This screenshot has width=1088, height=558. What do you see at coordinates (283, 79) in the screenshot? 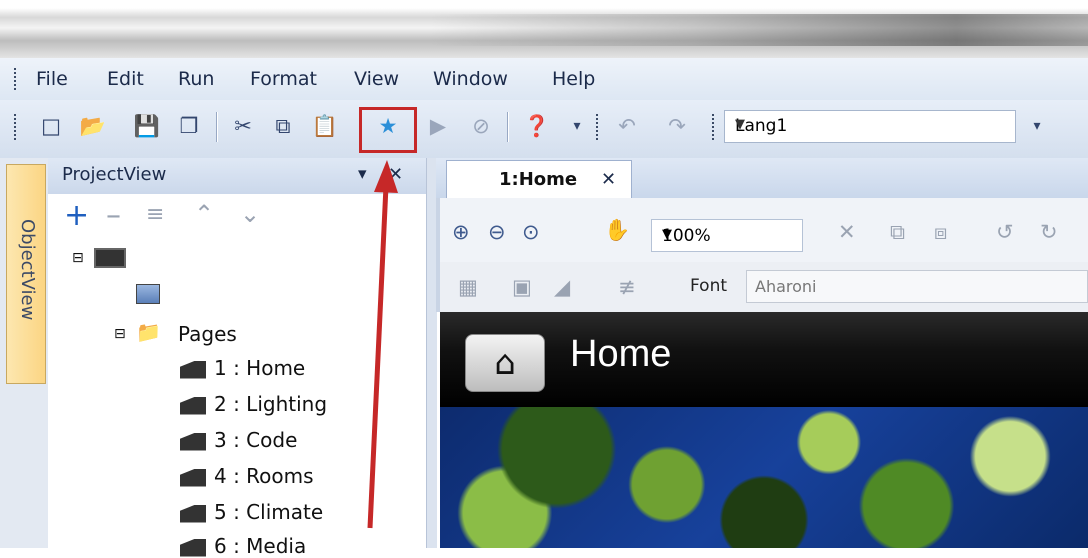
I see `menu-format: Format` at bounding box center [283, 79].